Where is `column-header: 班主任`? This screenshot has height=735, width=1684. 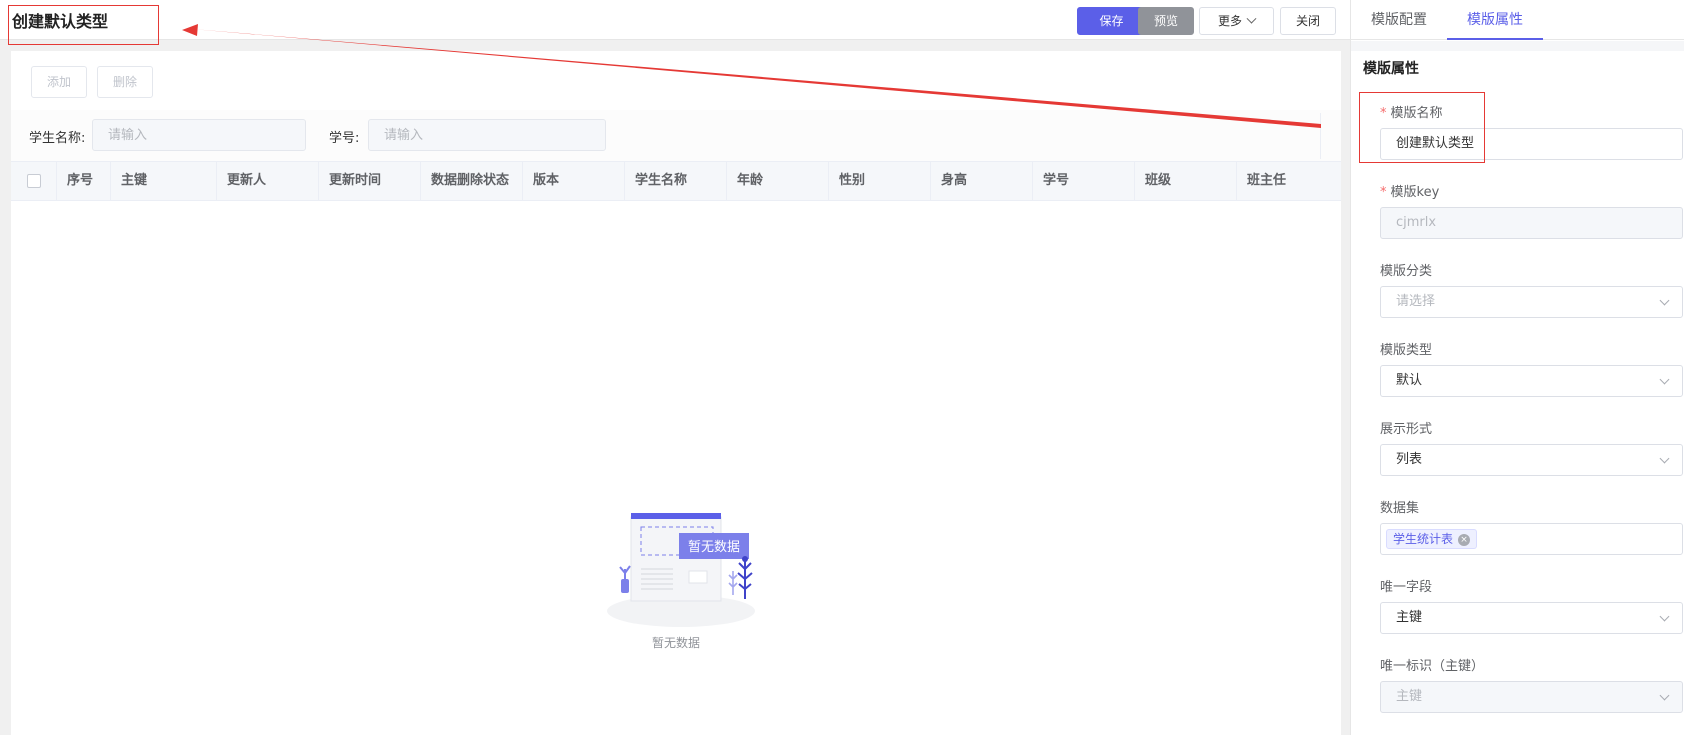 column-header: 班主任 is located at coordinates (1267, 180).